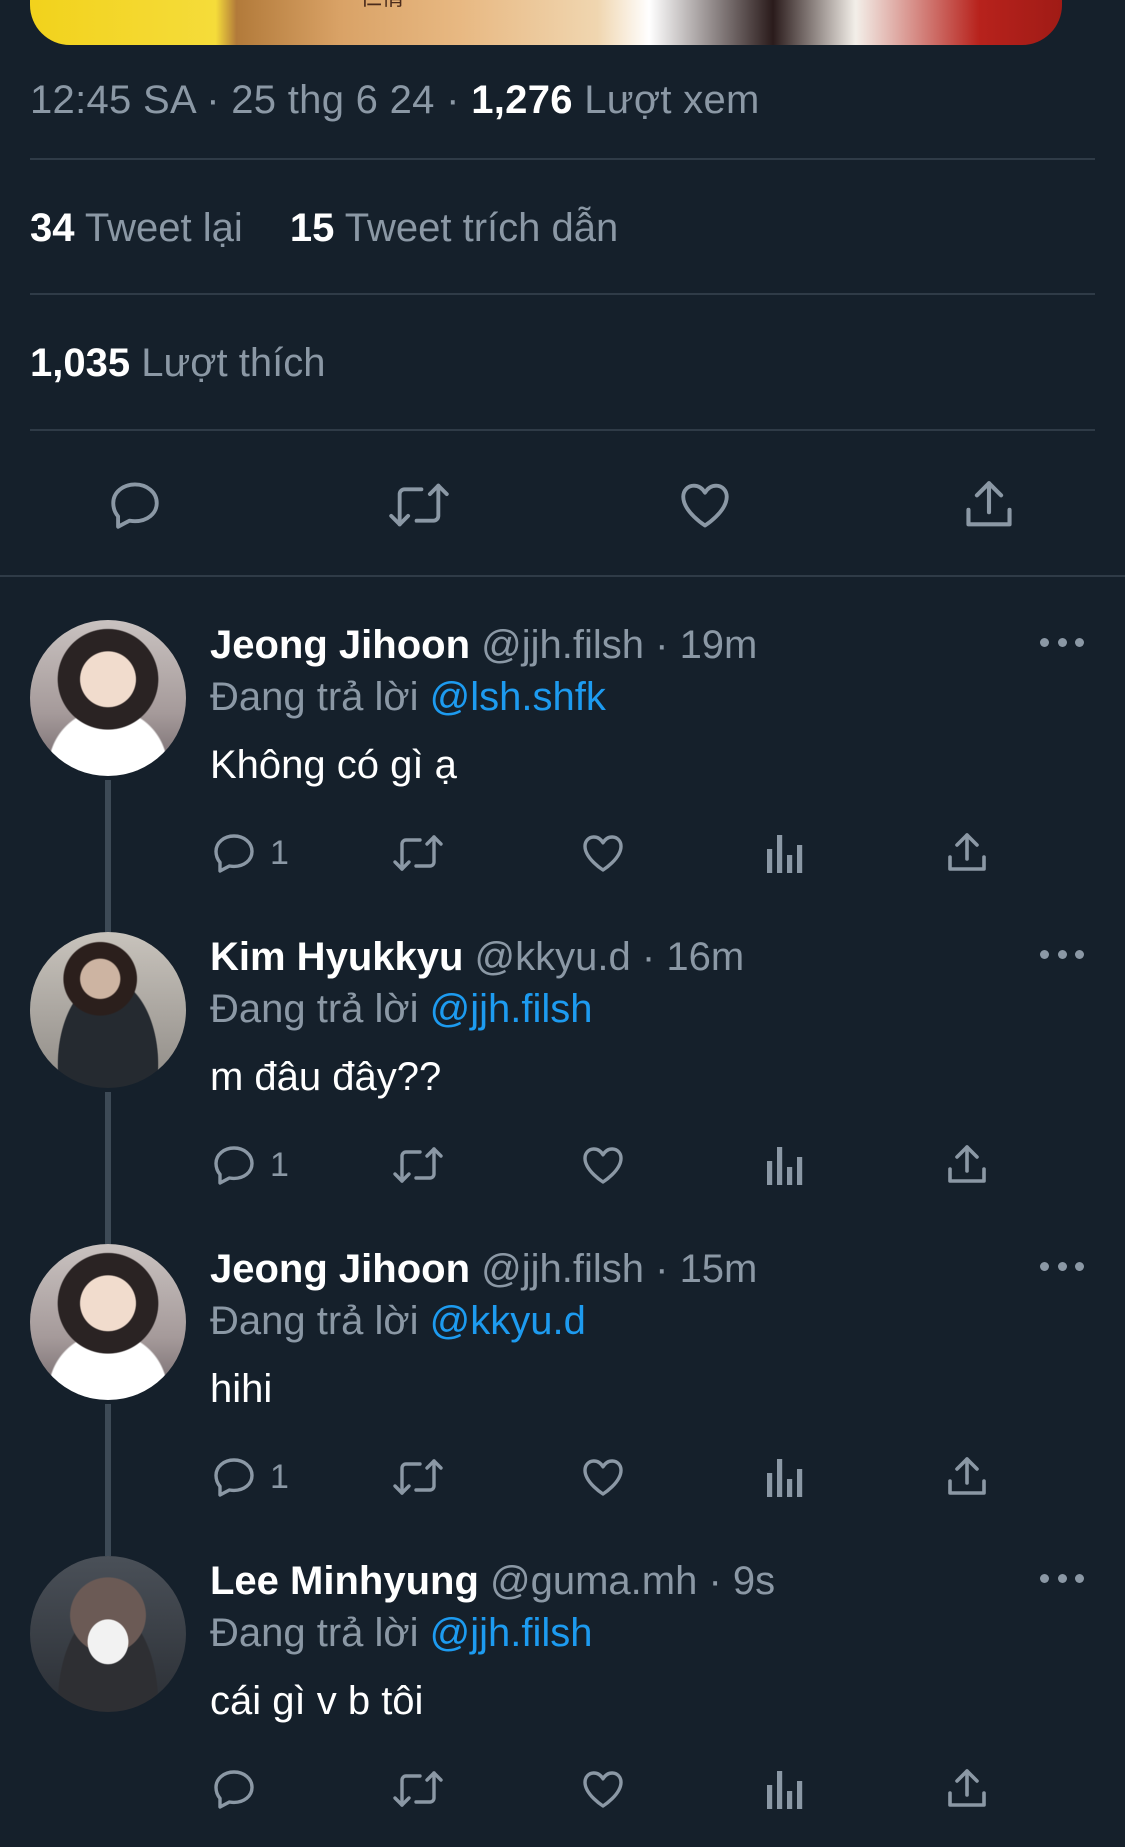  I want to click on retweets-stat: 34 Tweet lại, so click(136, 228).